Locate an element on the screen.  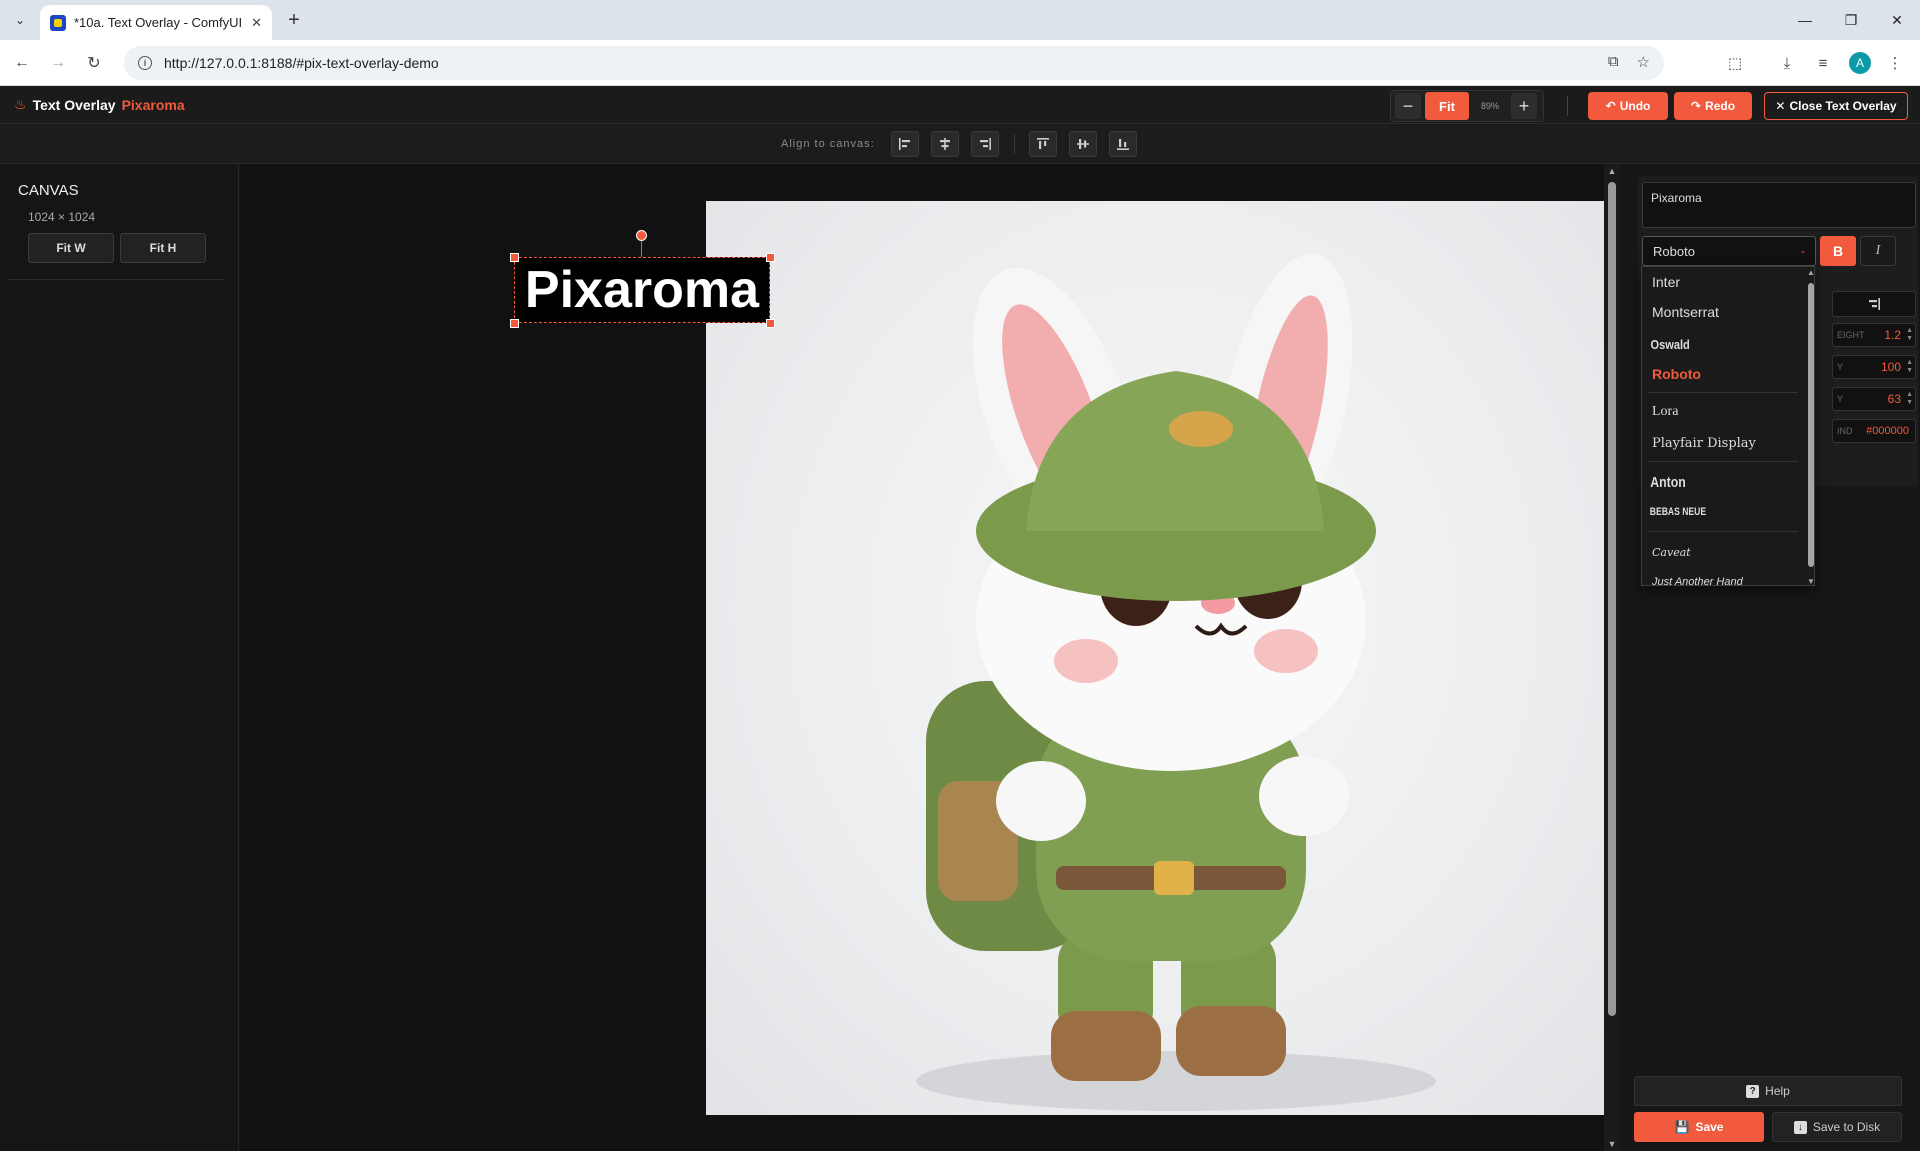
back-icon: ← is located at coordinates (22, 63).